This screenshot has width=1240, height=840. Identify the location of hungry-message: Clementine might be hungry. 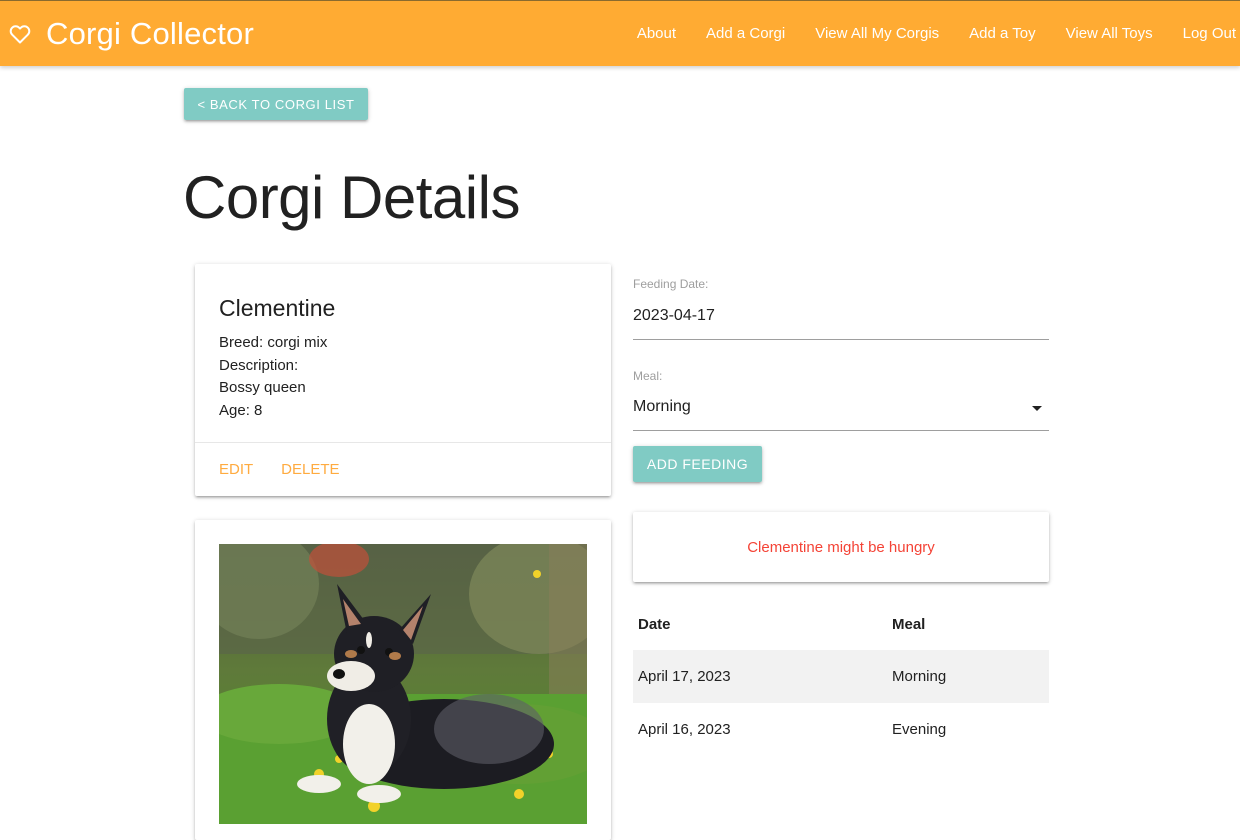
(841, 547).